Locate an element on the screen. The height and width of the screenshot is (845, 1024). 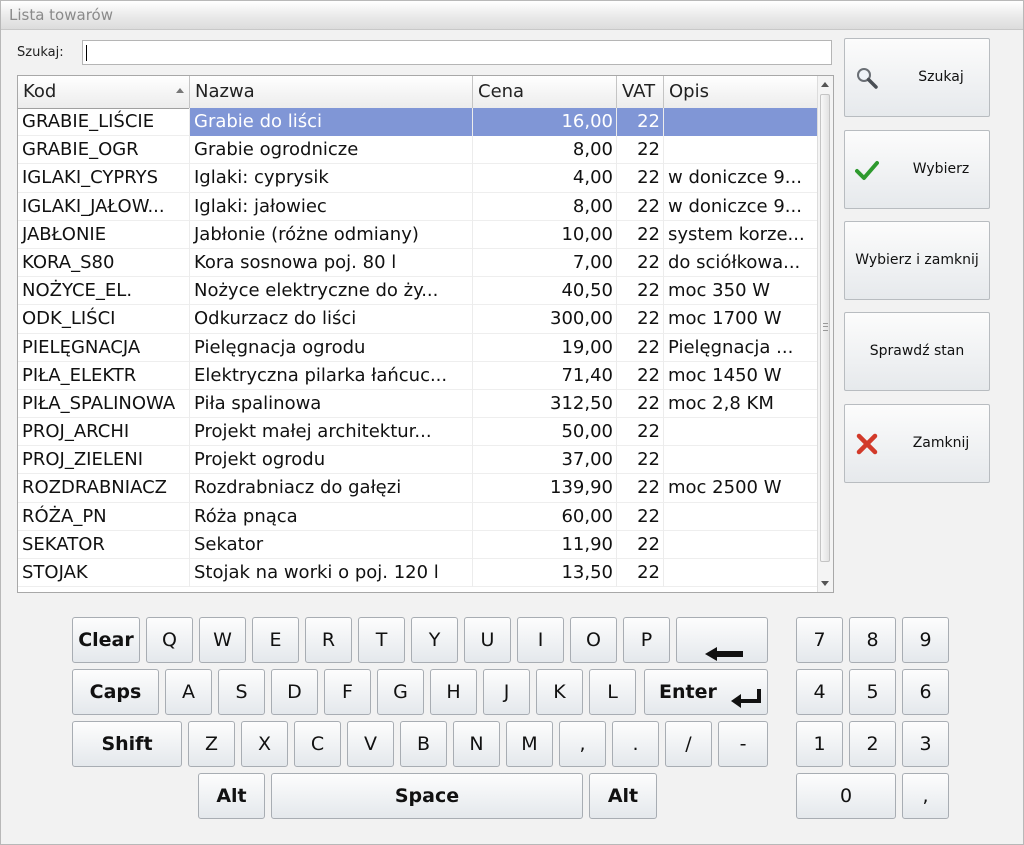
key-space: Space is located at coordinates (427, 796).